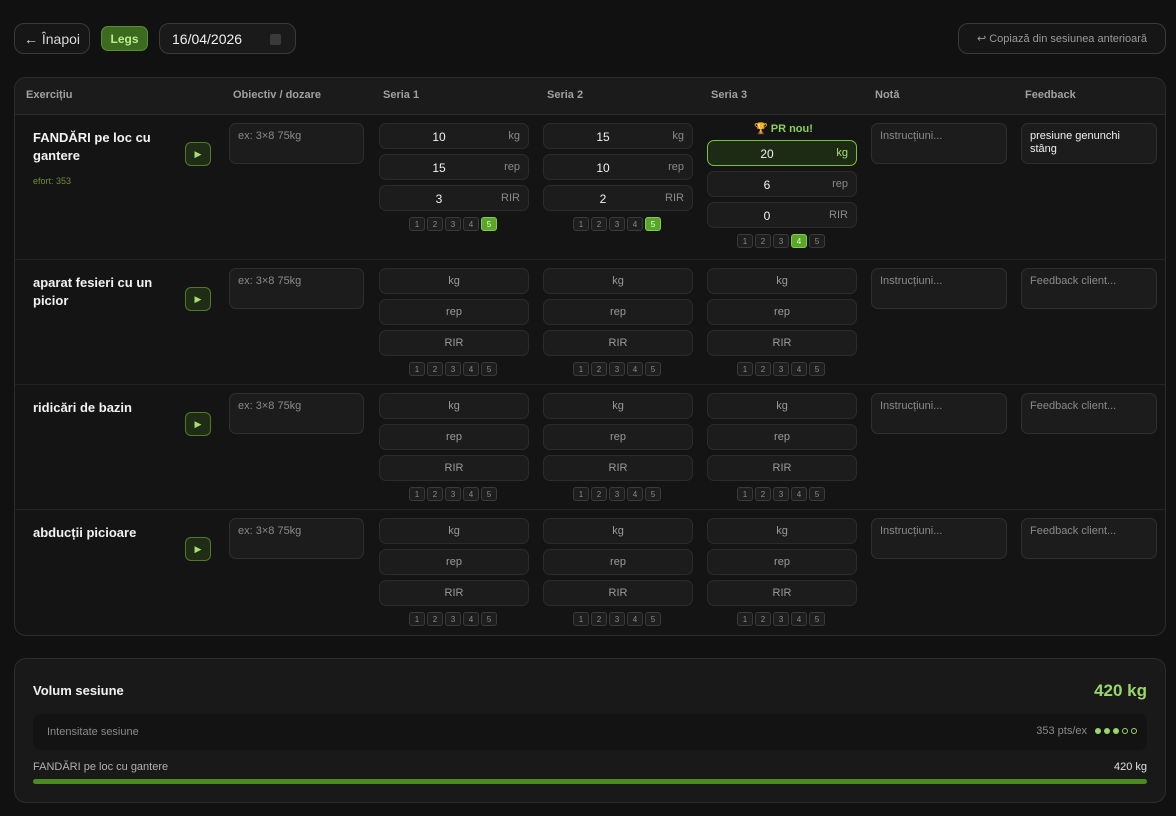 The width and height of the screenshot is (1176, 816). What do you see at coordinates (454, 198) in the screenshot?
I see `set-1-rir-input: 3 RIR` at bounding box center [454, 198].